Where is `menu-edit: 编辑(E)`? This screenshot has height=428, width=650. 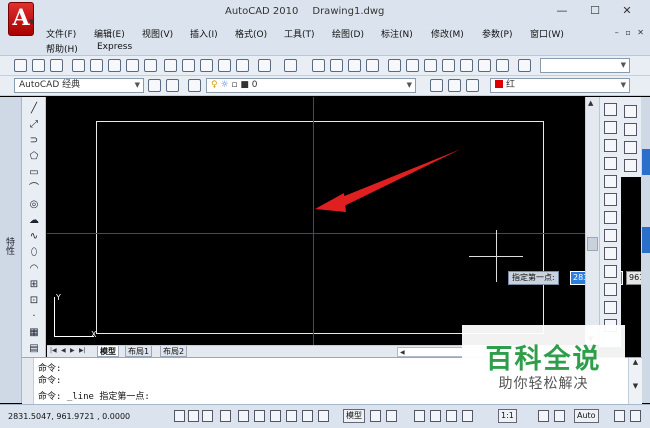 menu-edit: 编辑(E) is located at coordinates (109, 33).